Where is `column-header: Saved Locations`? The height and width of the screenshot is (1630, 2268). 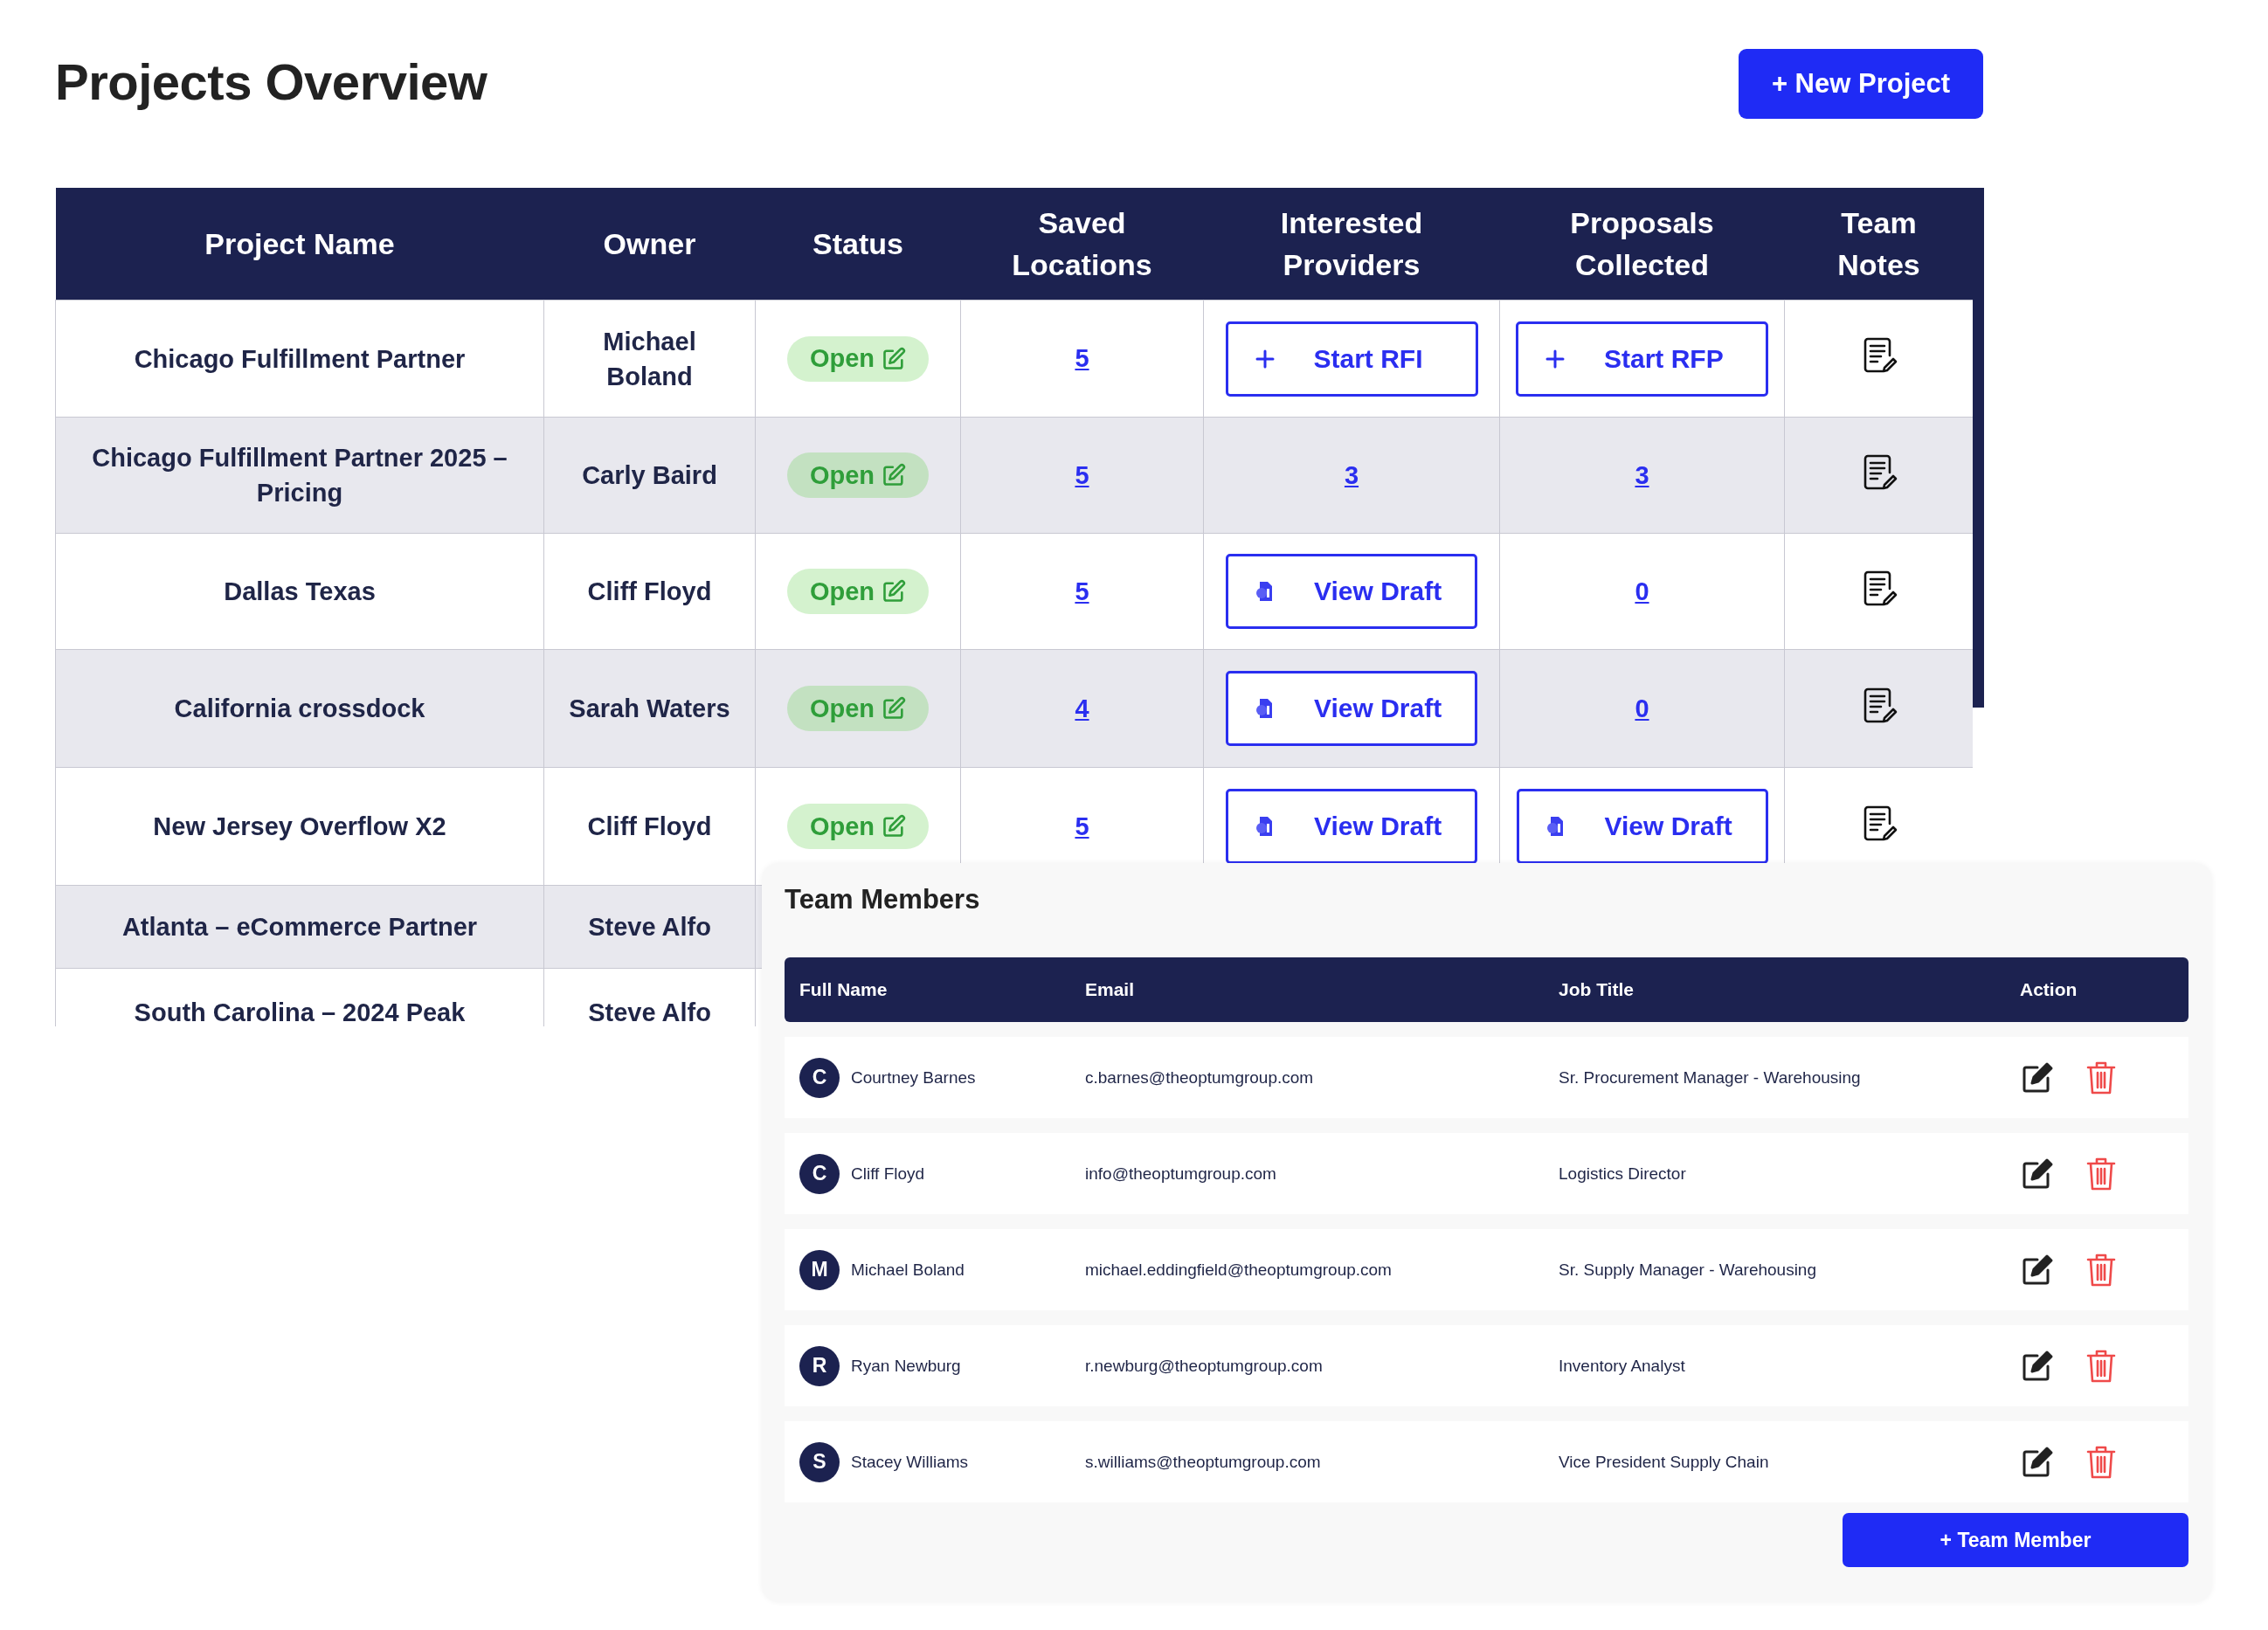 column-header: Saved Locations is located at coordinates (1082, 244).